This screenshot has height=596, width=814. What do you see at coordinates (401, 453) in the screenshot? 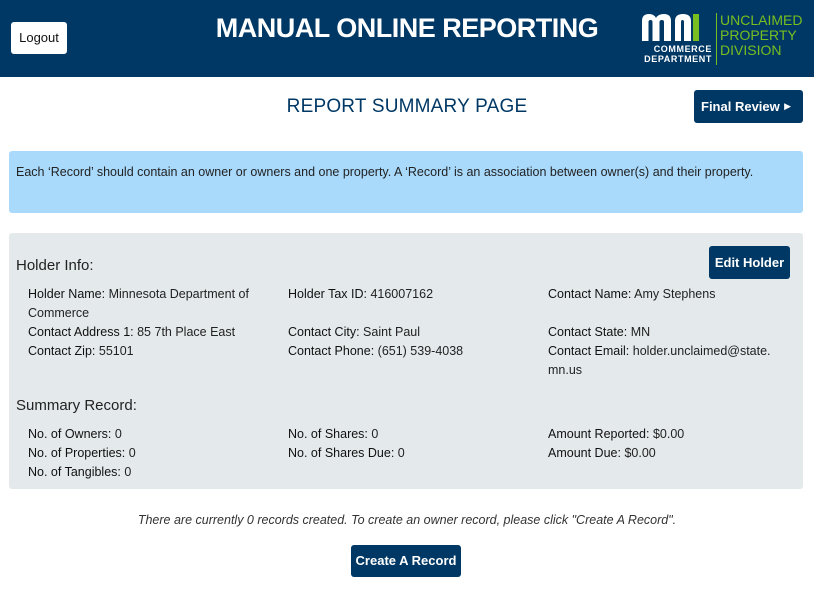
I see `shares-due-value: 0` at bounding box center [401, 453].